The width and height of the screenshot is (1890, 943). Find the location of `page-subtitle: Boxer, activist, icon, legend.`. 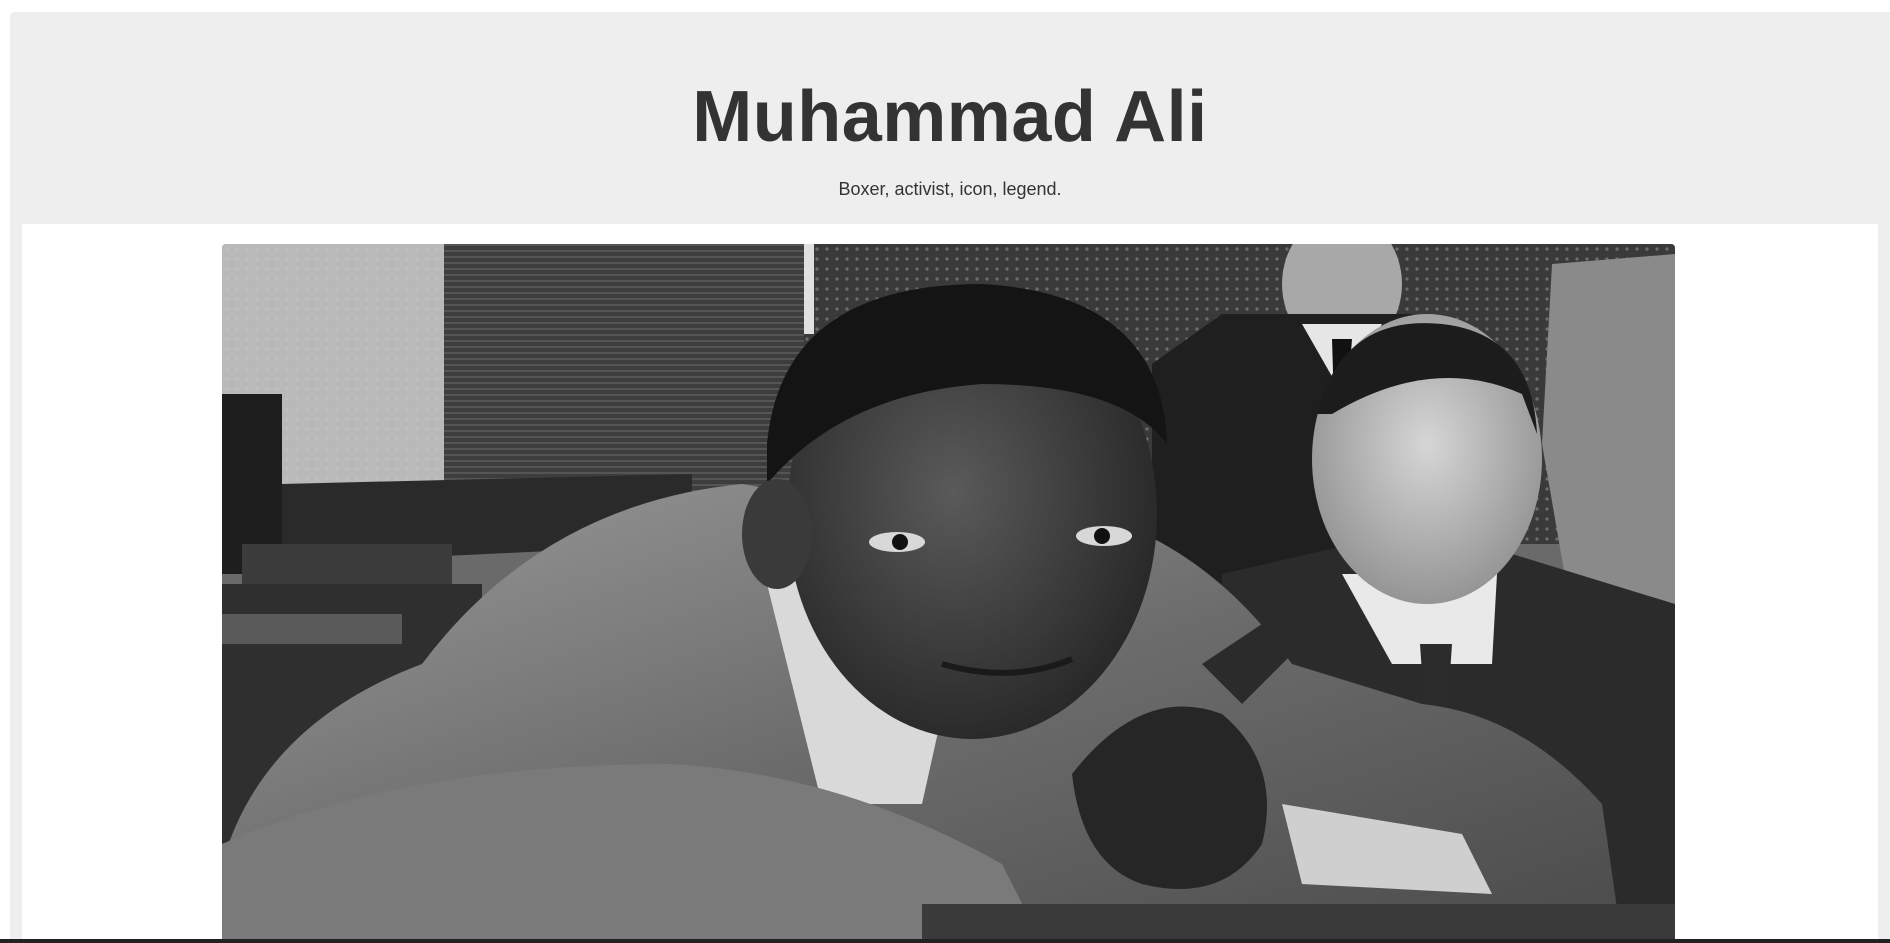

page-subtitle: Boxer, activist, icon, legend. is located at coordinates (950, 189).